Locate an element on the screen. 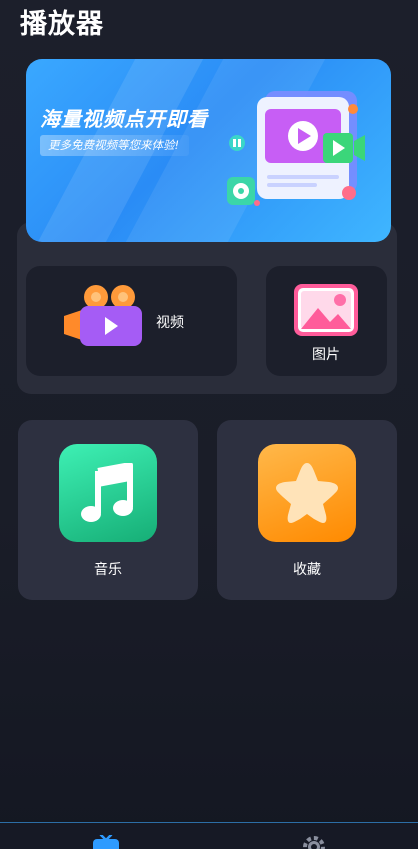 Image resolution: width=418 pixels, height=849 pixels. tv-icon is located at coordinates (106, 842).